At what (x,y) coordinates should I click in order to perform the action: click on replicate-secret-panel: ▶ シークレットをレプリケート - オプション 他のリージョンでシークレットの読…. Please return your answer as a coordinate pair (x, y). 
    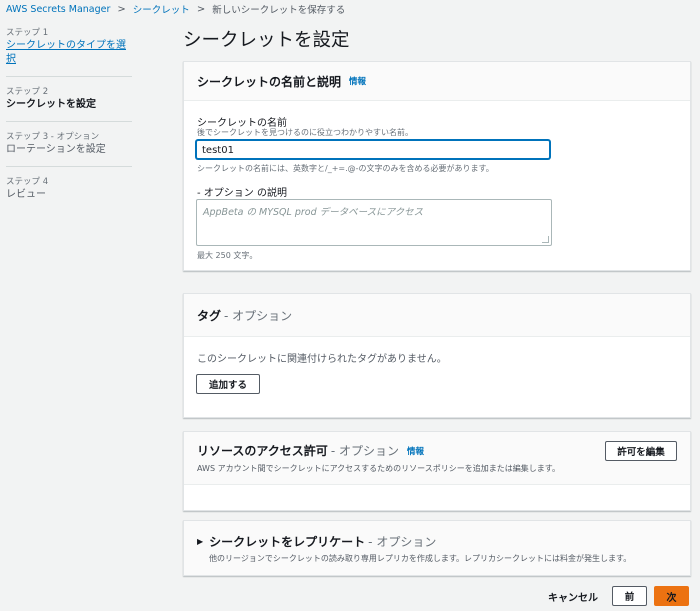
    Looking at the image, I should click on (437, 548).